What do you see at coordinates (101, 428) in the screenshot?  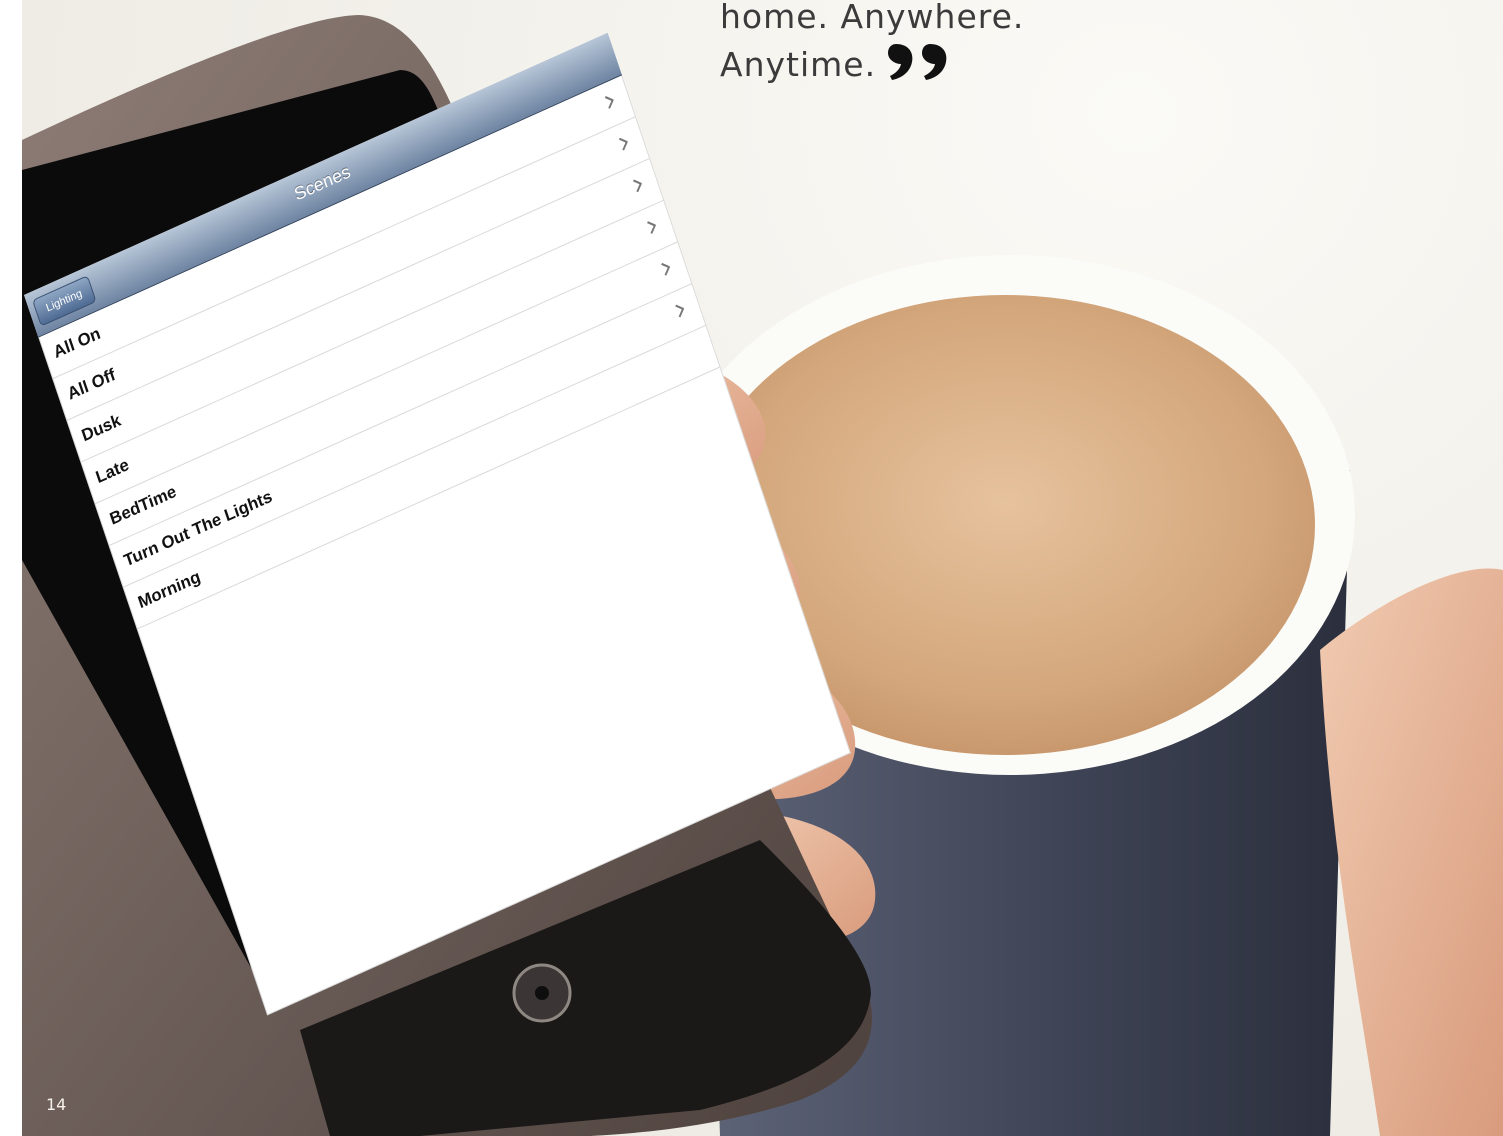 I see `list-item-label: Dusk` at bounding box center [101, 428].